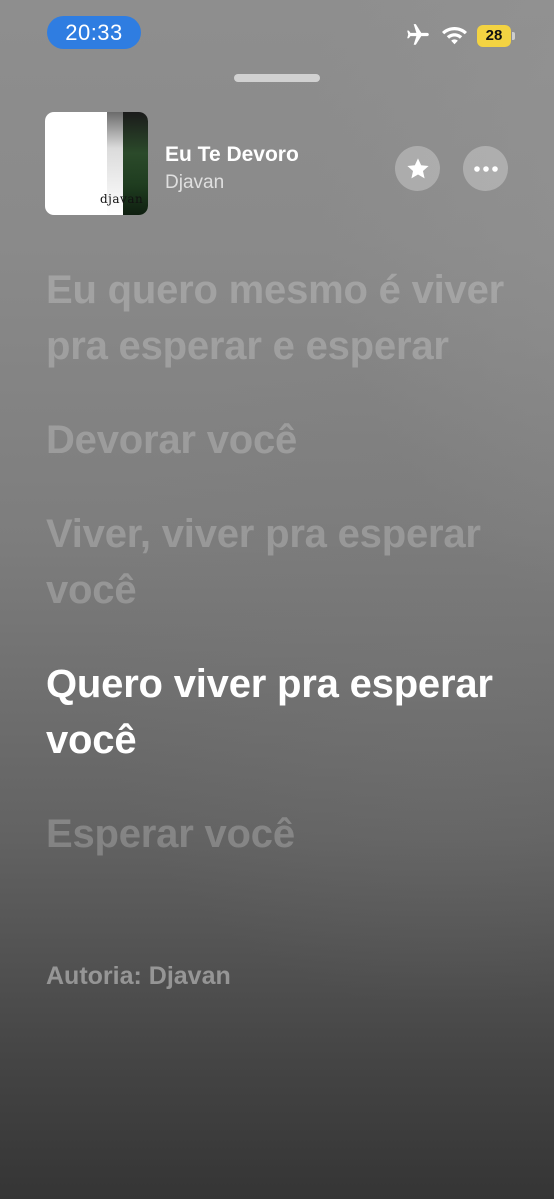 This screenshot has width=554, height=1199. Describe the element at coordinates (281, 440) in the screenshot. I see `lyric-line: Devorar você` at that location.